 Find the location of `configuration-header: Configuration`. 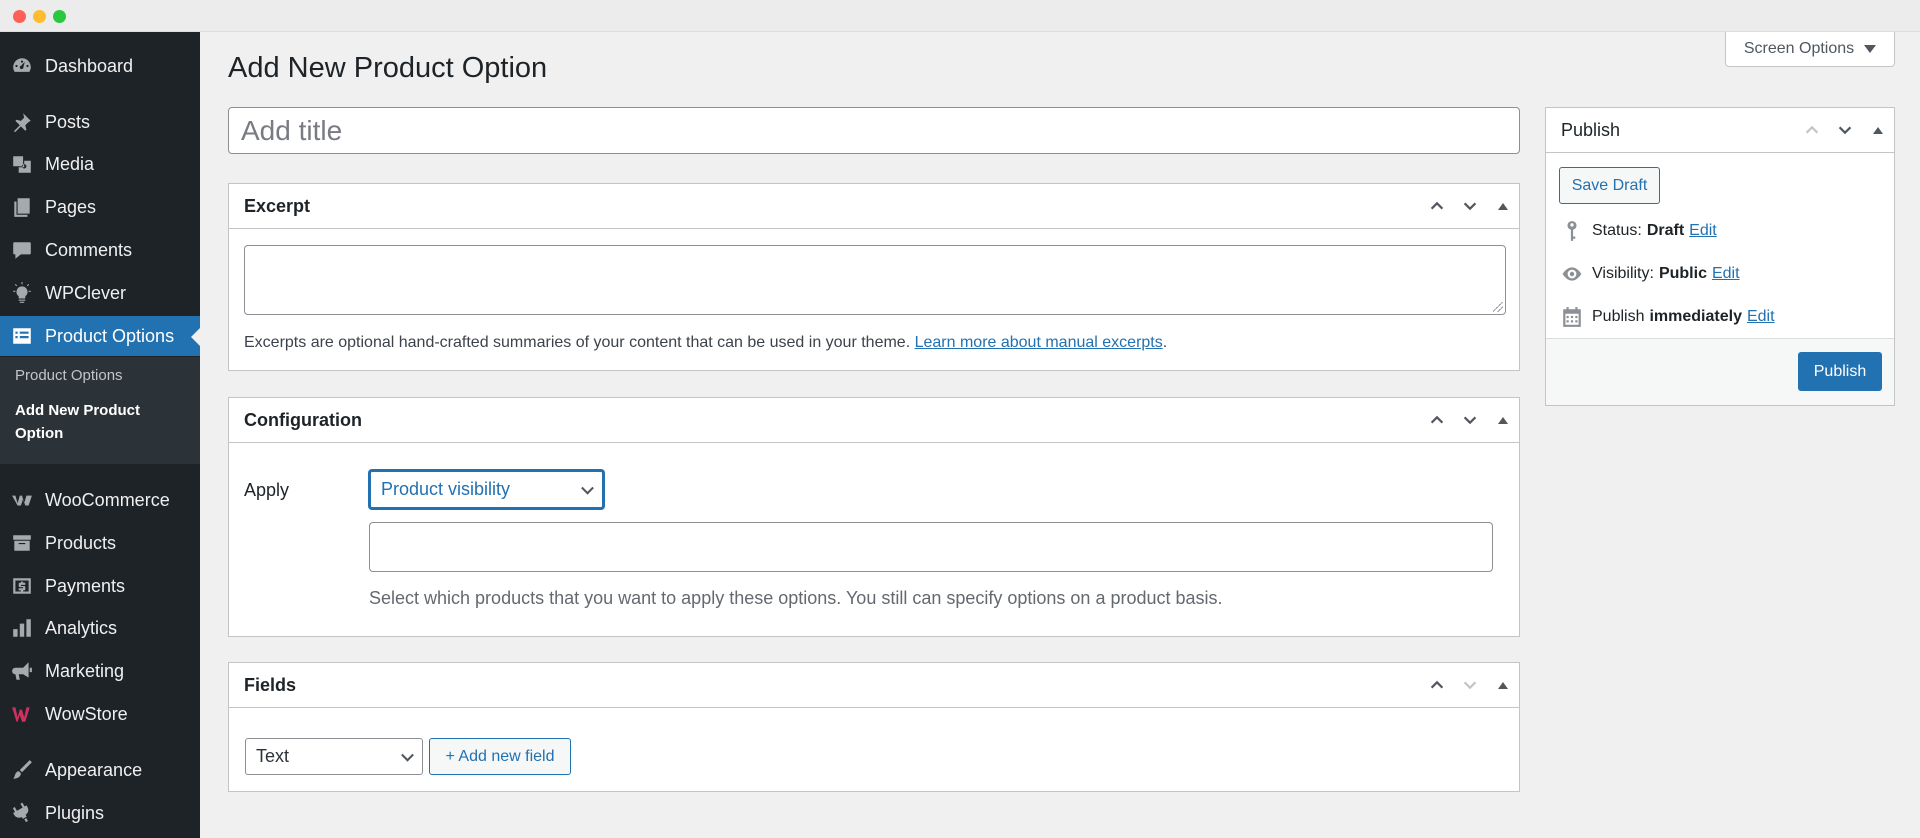

configuration-header: Configuration is located at coordinates (874, 420).